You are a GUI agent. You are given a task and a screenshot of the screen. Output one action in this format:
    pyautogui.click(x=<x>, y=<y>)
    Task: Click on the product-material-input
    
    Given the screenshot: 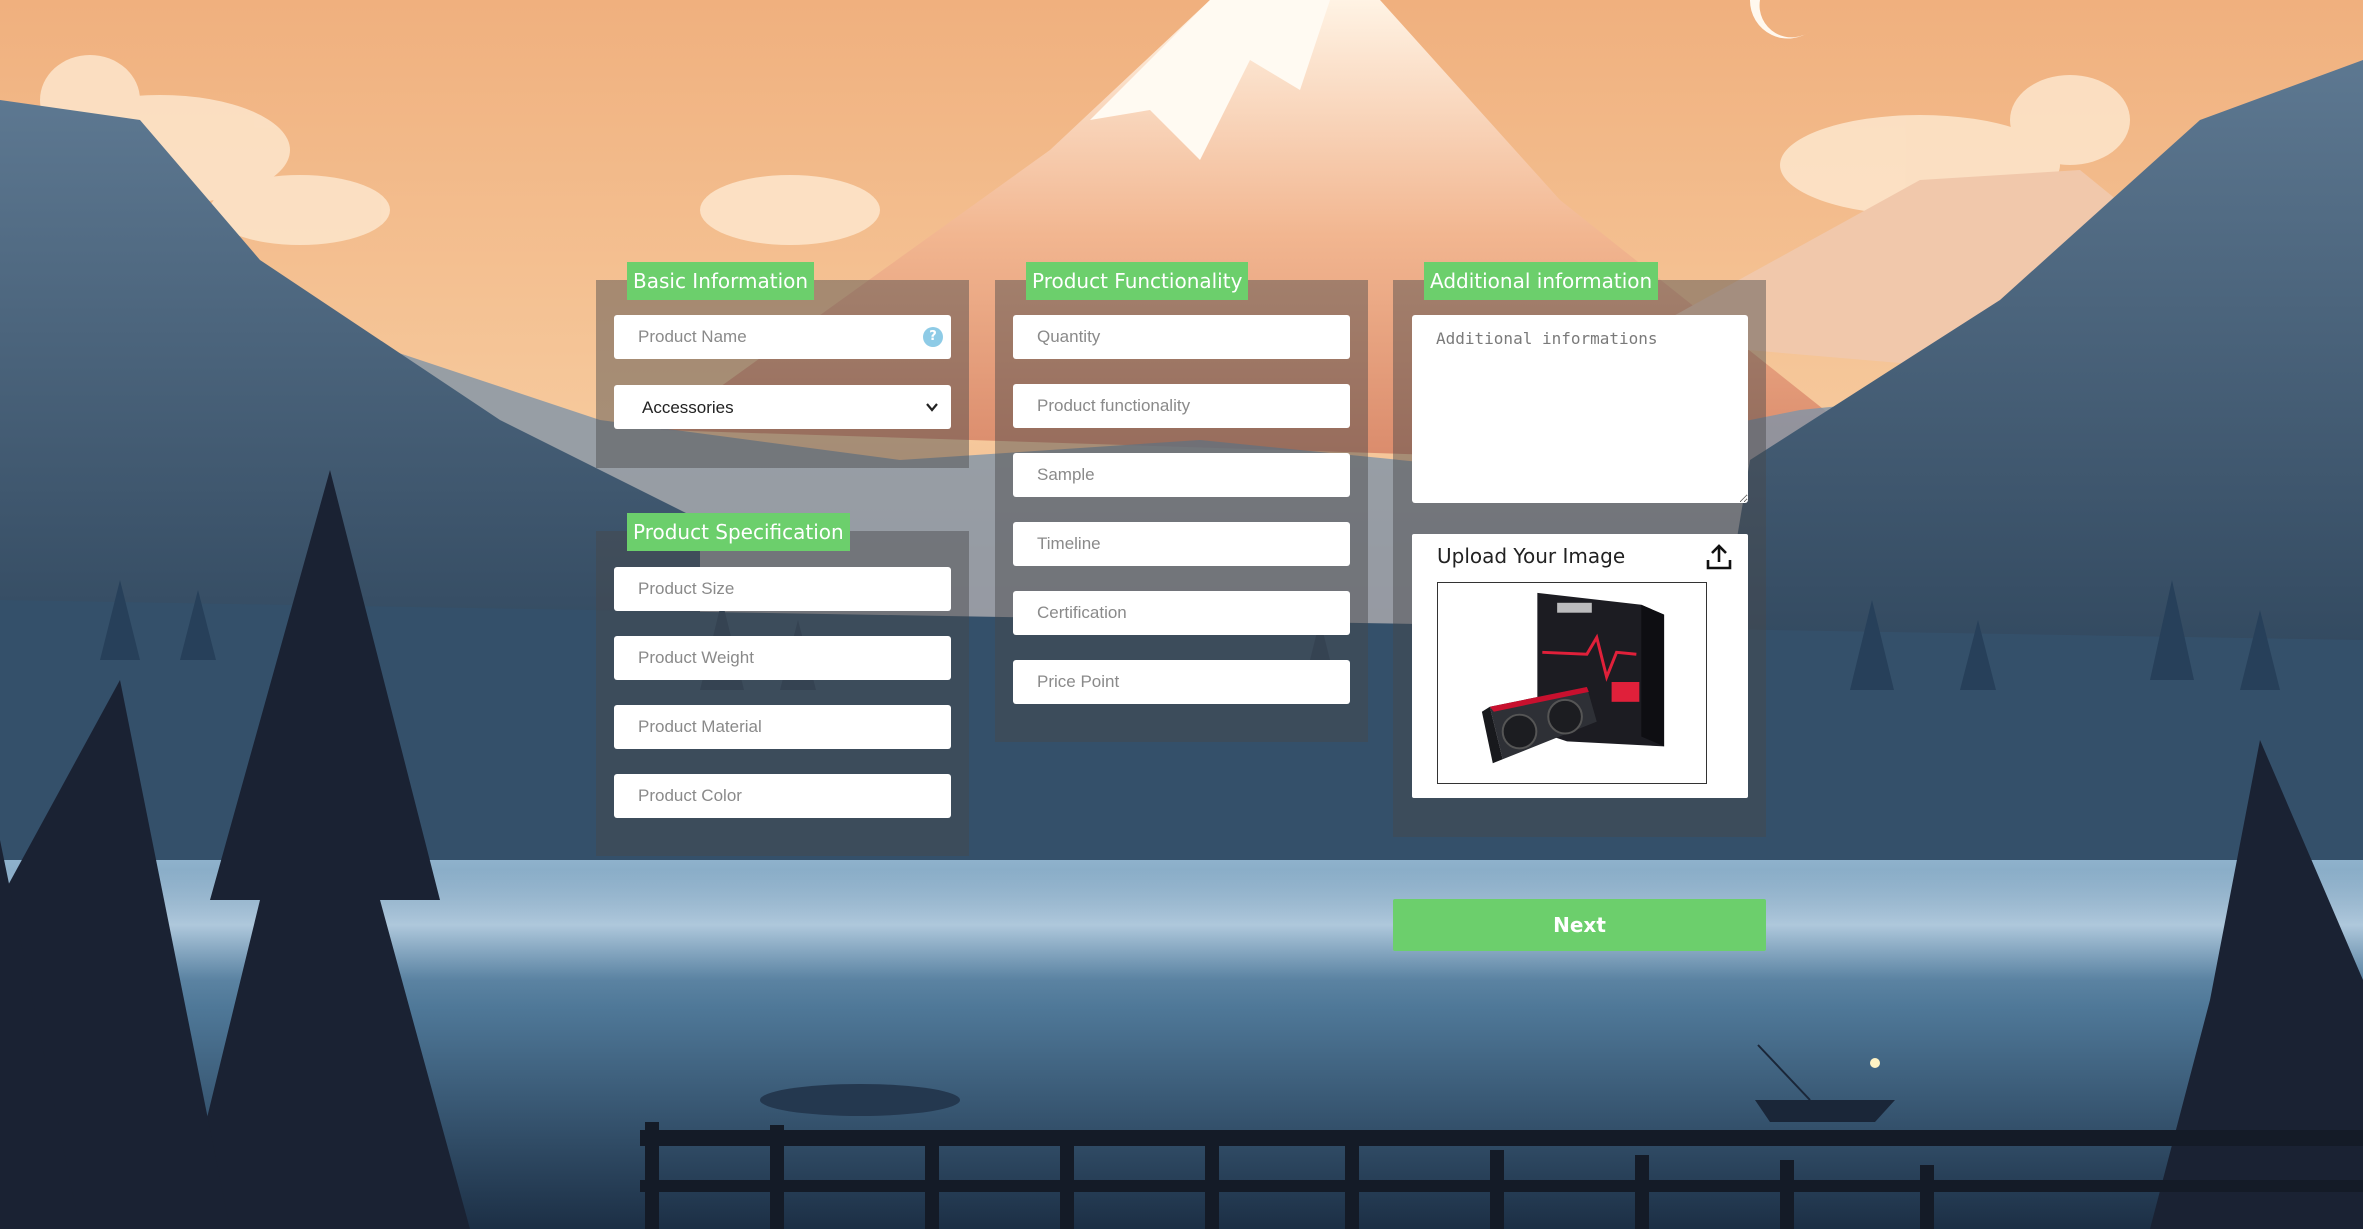 What is the action you would take?
    pyautogui.click(x=782, y=727)
    